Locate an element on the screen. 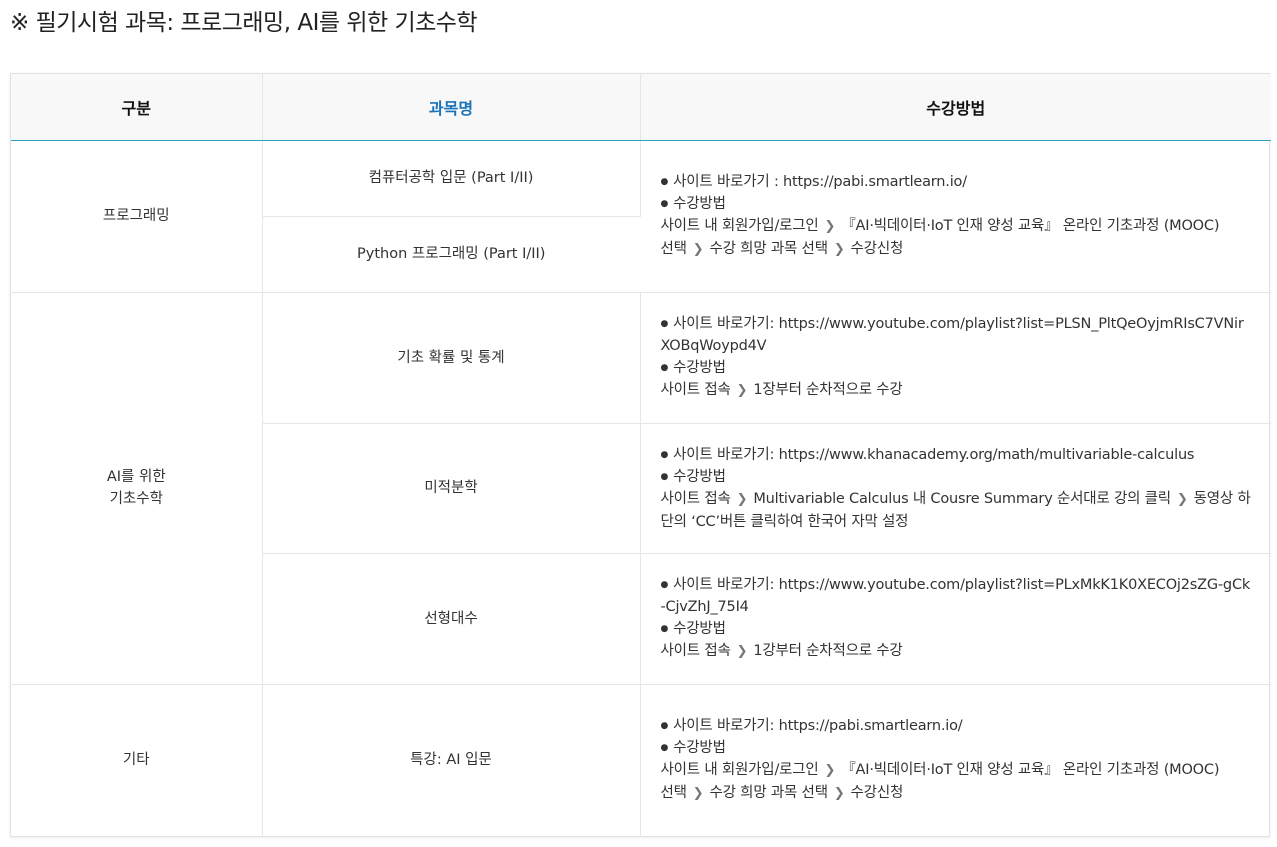 Image resolution: width=1277 pixels, height=847 pixels. table-header-row: 구분 과목명 수강방법 is located at coordinates (641, 107).